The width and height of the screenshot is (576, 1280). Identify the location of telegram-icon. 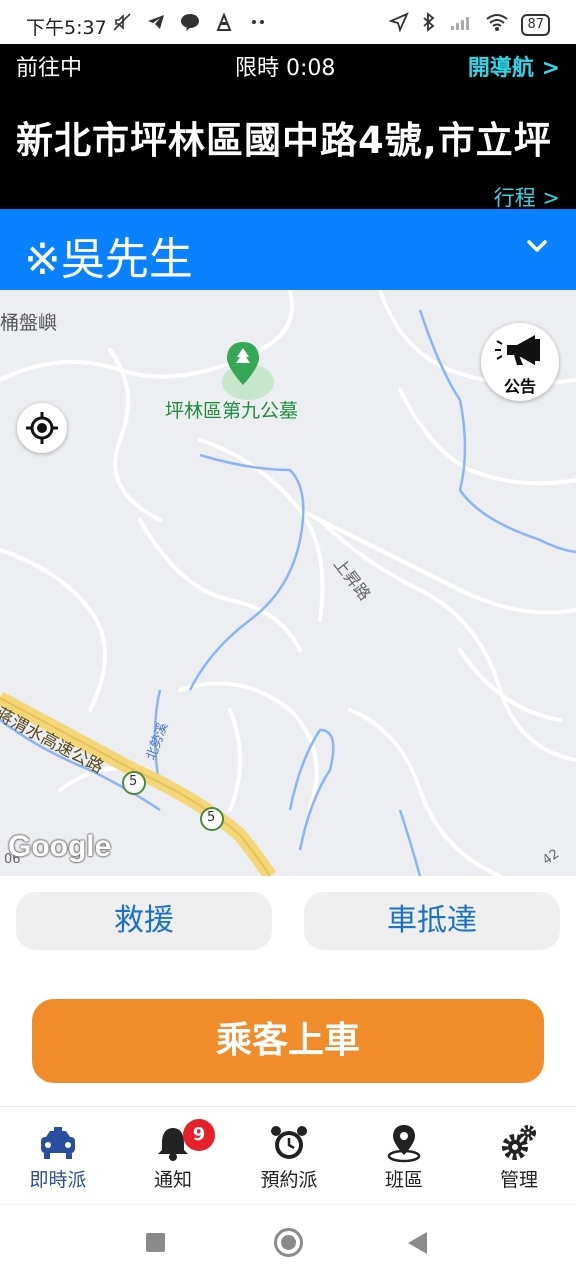
(156, 24).